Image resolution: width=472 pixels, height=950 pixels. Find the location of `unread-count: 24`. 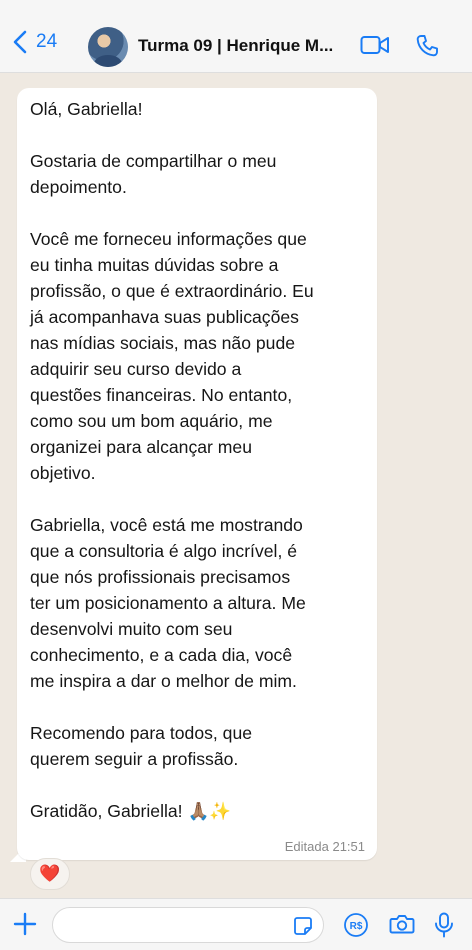

unread-count: 24 is located at coordinates (47, 41).